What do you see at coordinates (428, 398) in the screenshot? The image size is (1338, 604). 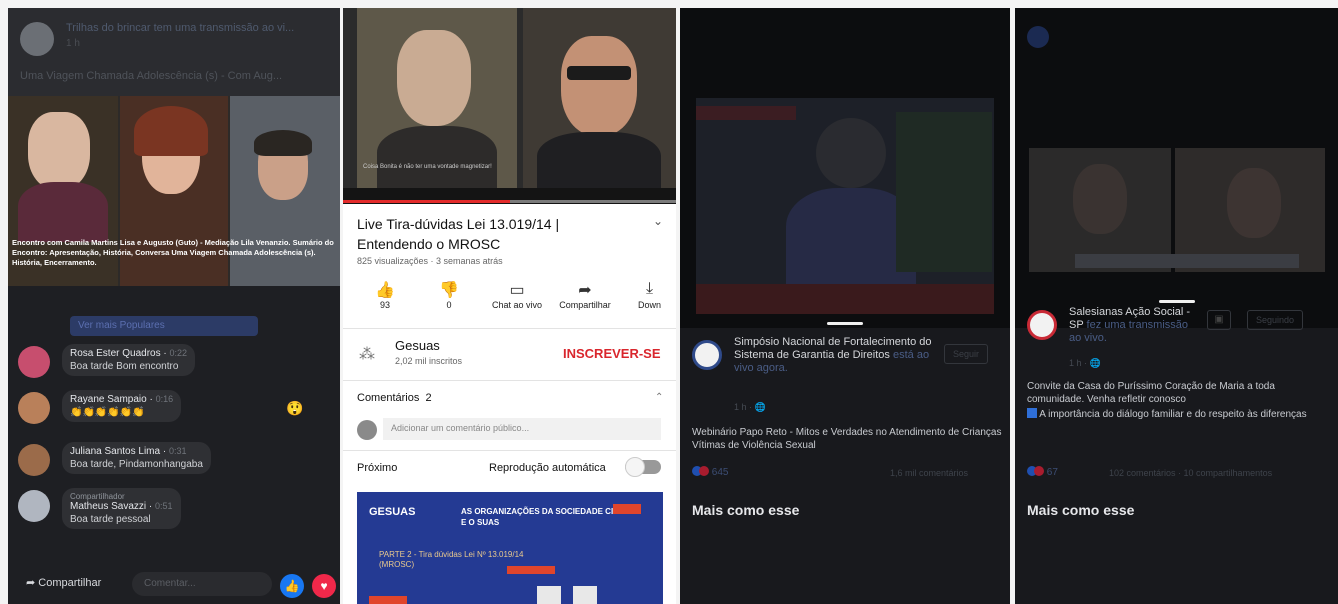 I see `comment-count: 2` at bounding box center [428, 398].